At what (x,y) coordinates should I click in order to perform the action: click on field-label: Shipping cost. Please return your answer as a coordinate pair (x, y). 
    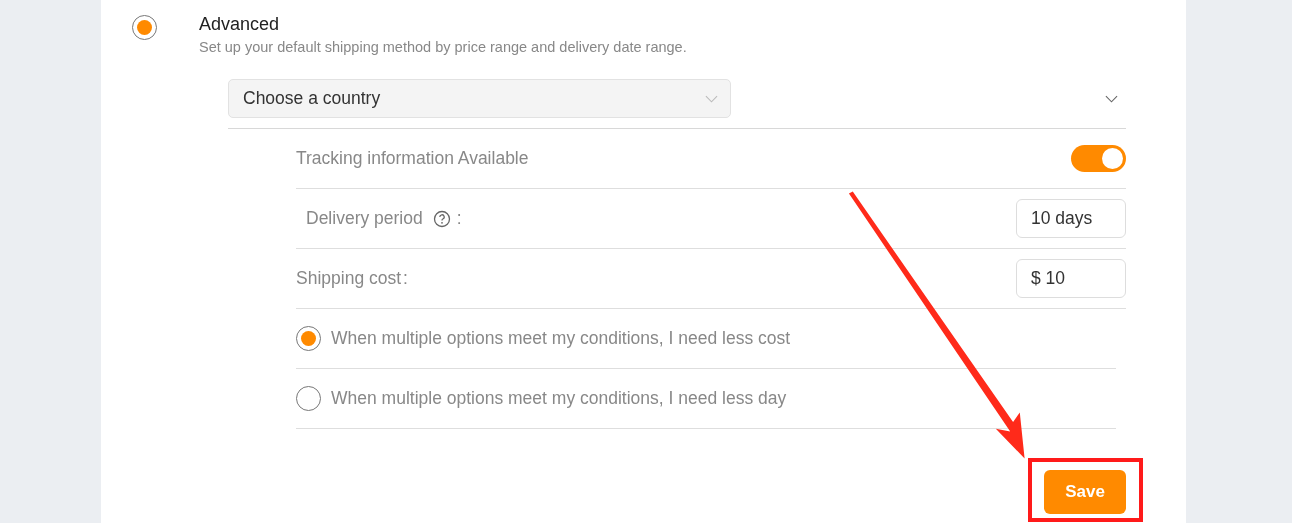
    Looking at the image, I should click on (349, 278).